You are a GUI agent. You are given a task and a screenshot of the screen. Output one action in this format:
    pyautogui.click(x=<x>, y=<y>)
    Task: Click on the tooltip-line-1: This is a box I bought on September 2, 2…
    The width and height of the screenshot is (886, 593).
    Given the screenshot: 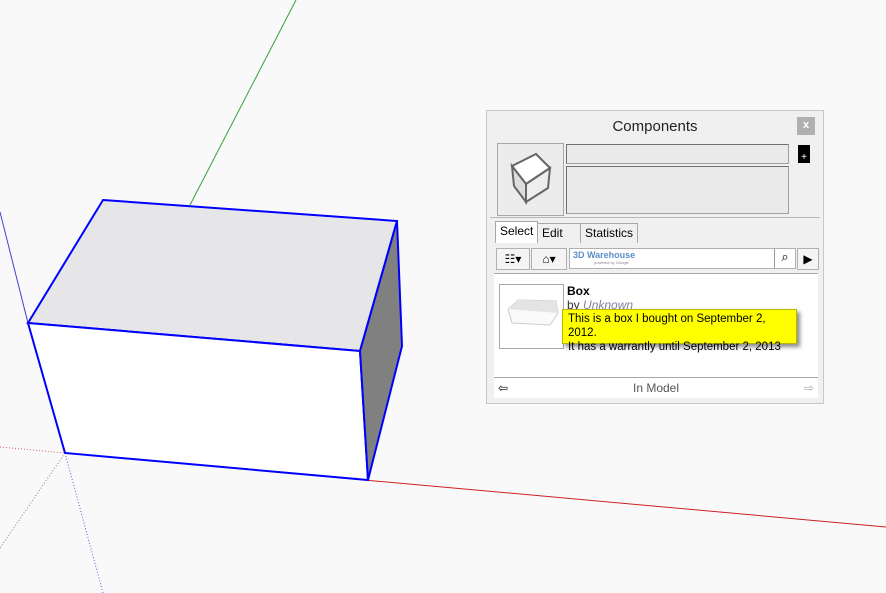 What is the action you would take?
    pyautogui.click(x=667, y=326)
    